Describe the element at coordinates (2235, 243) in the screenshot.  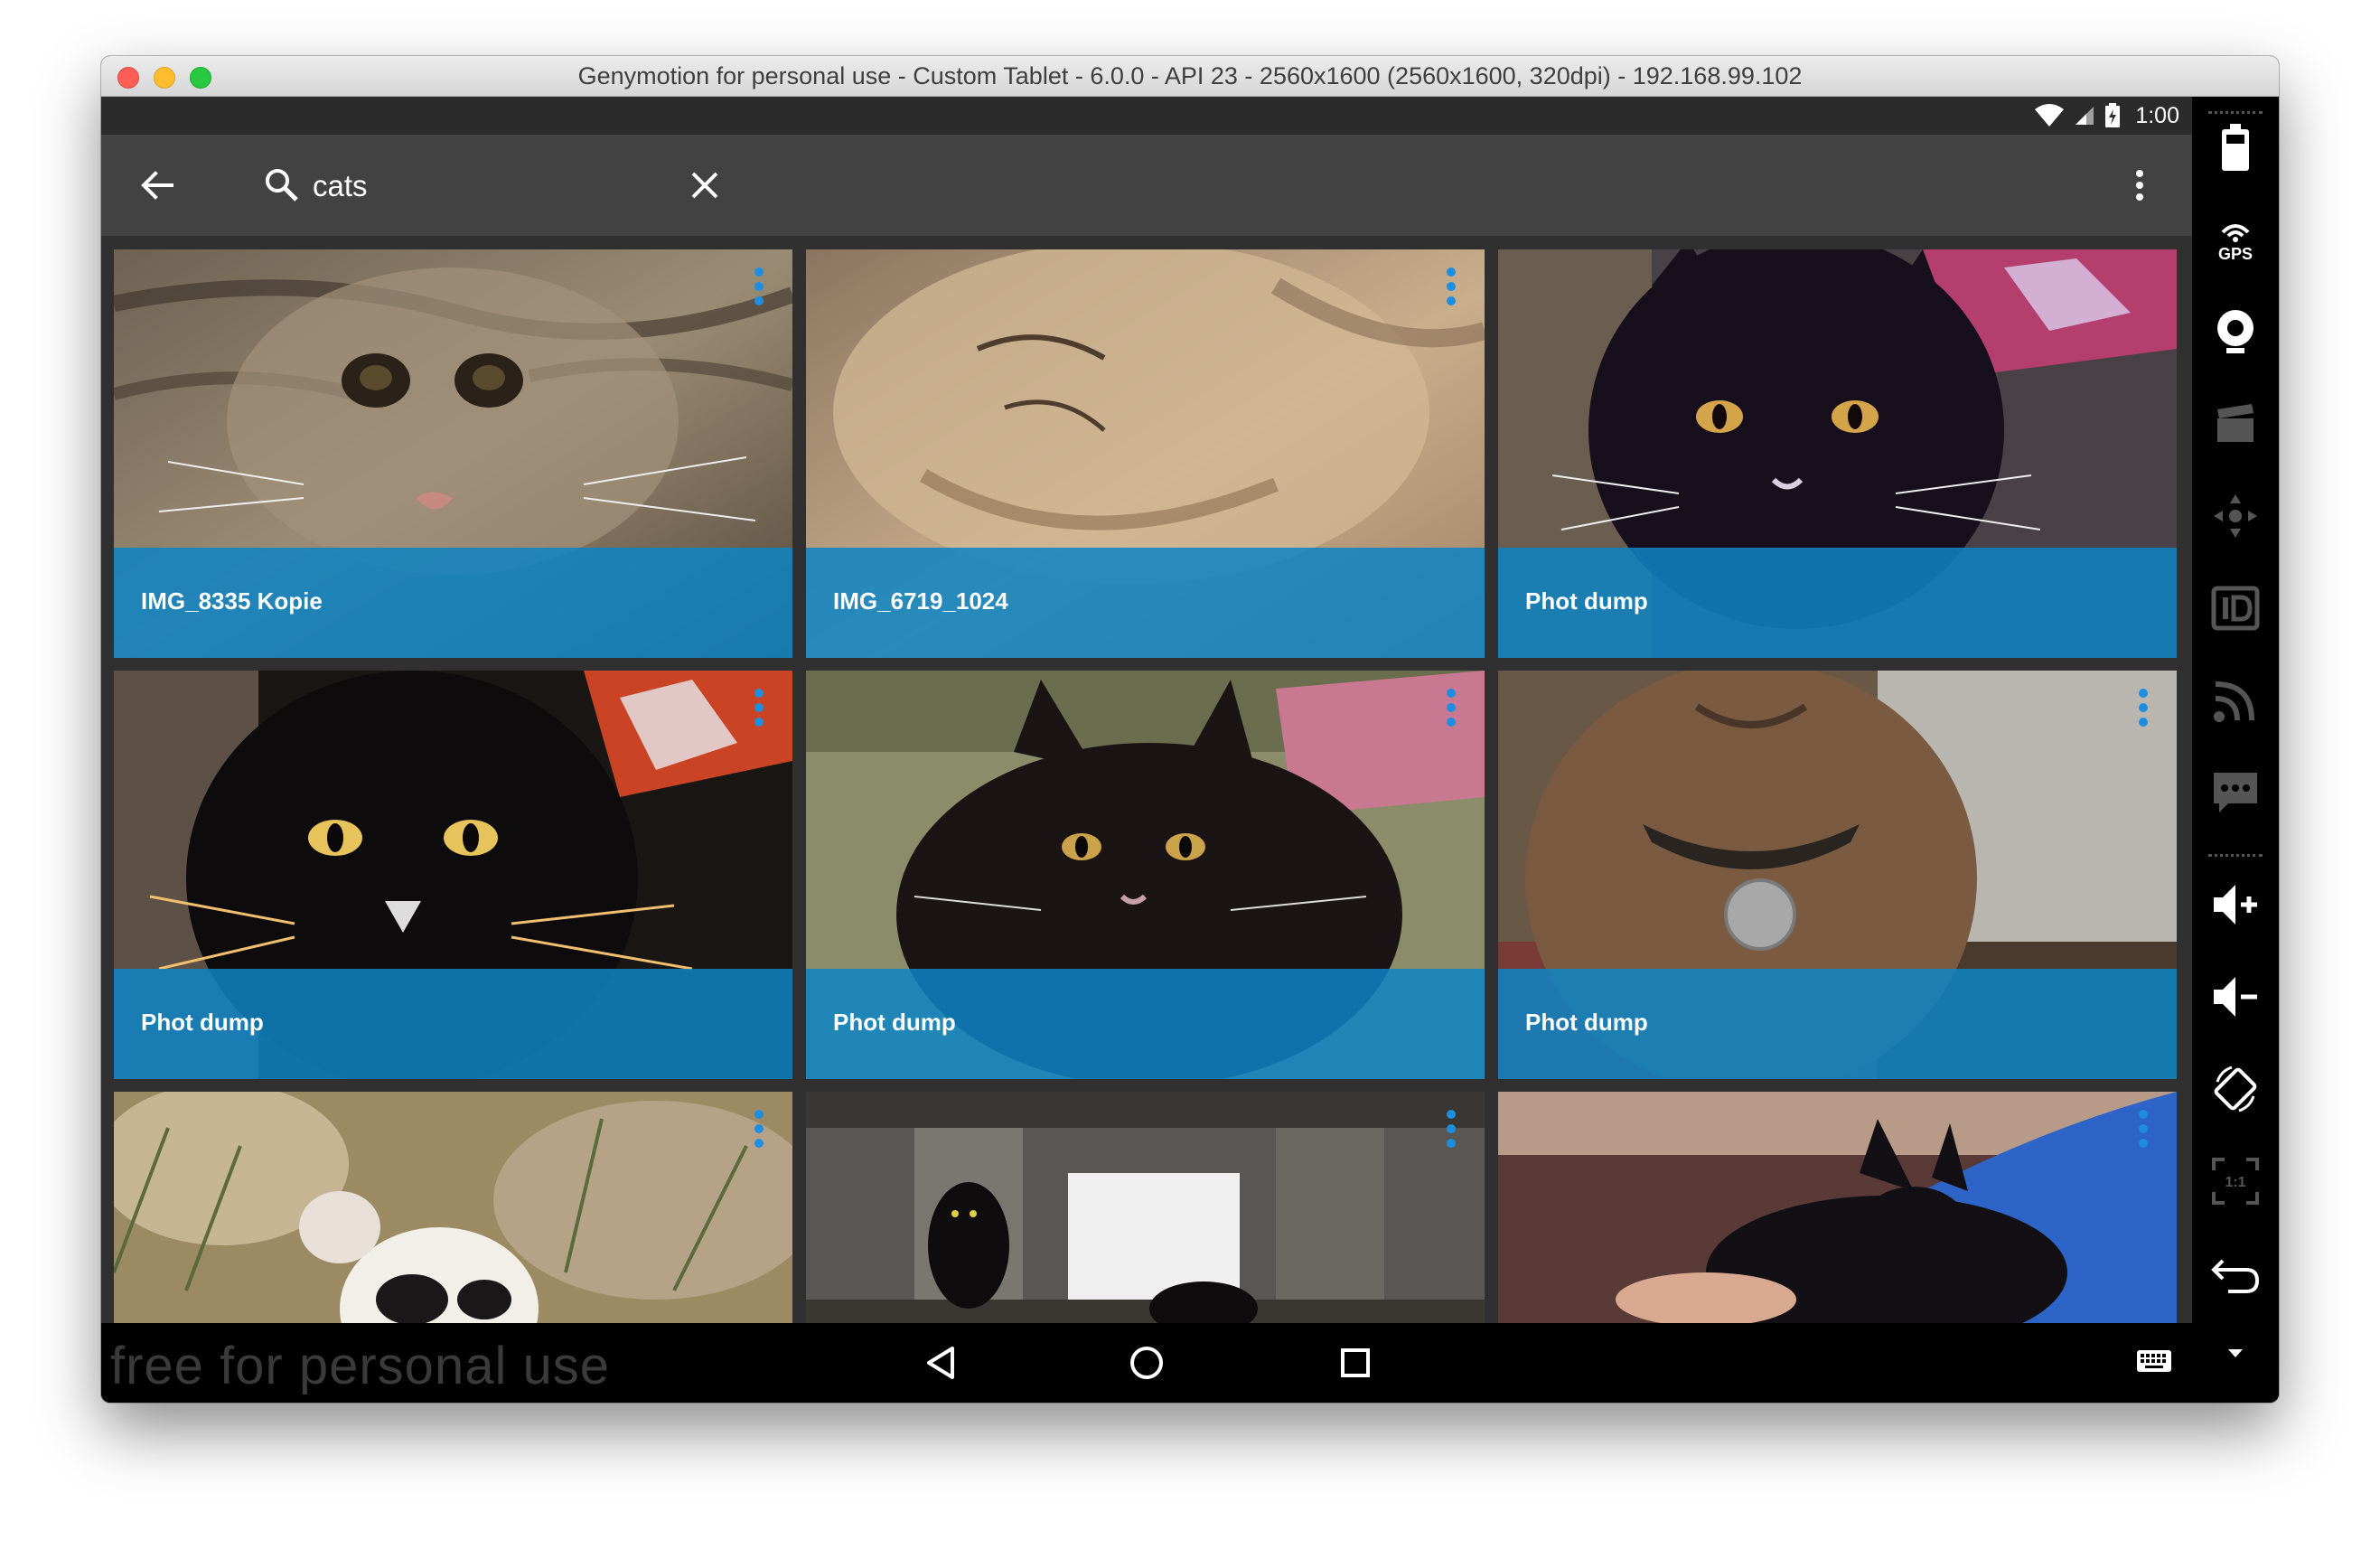
I see `gps-icon: GPS` at that location.